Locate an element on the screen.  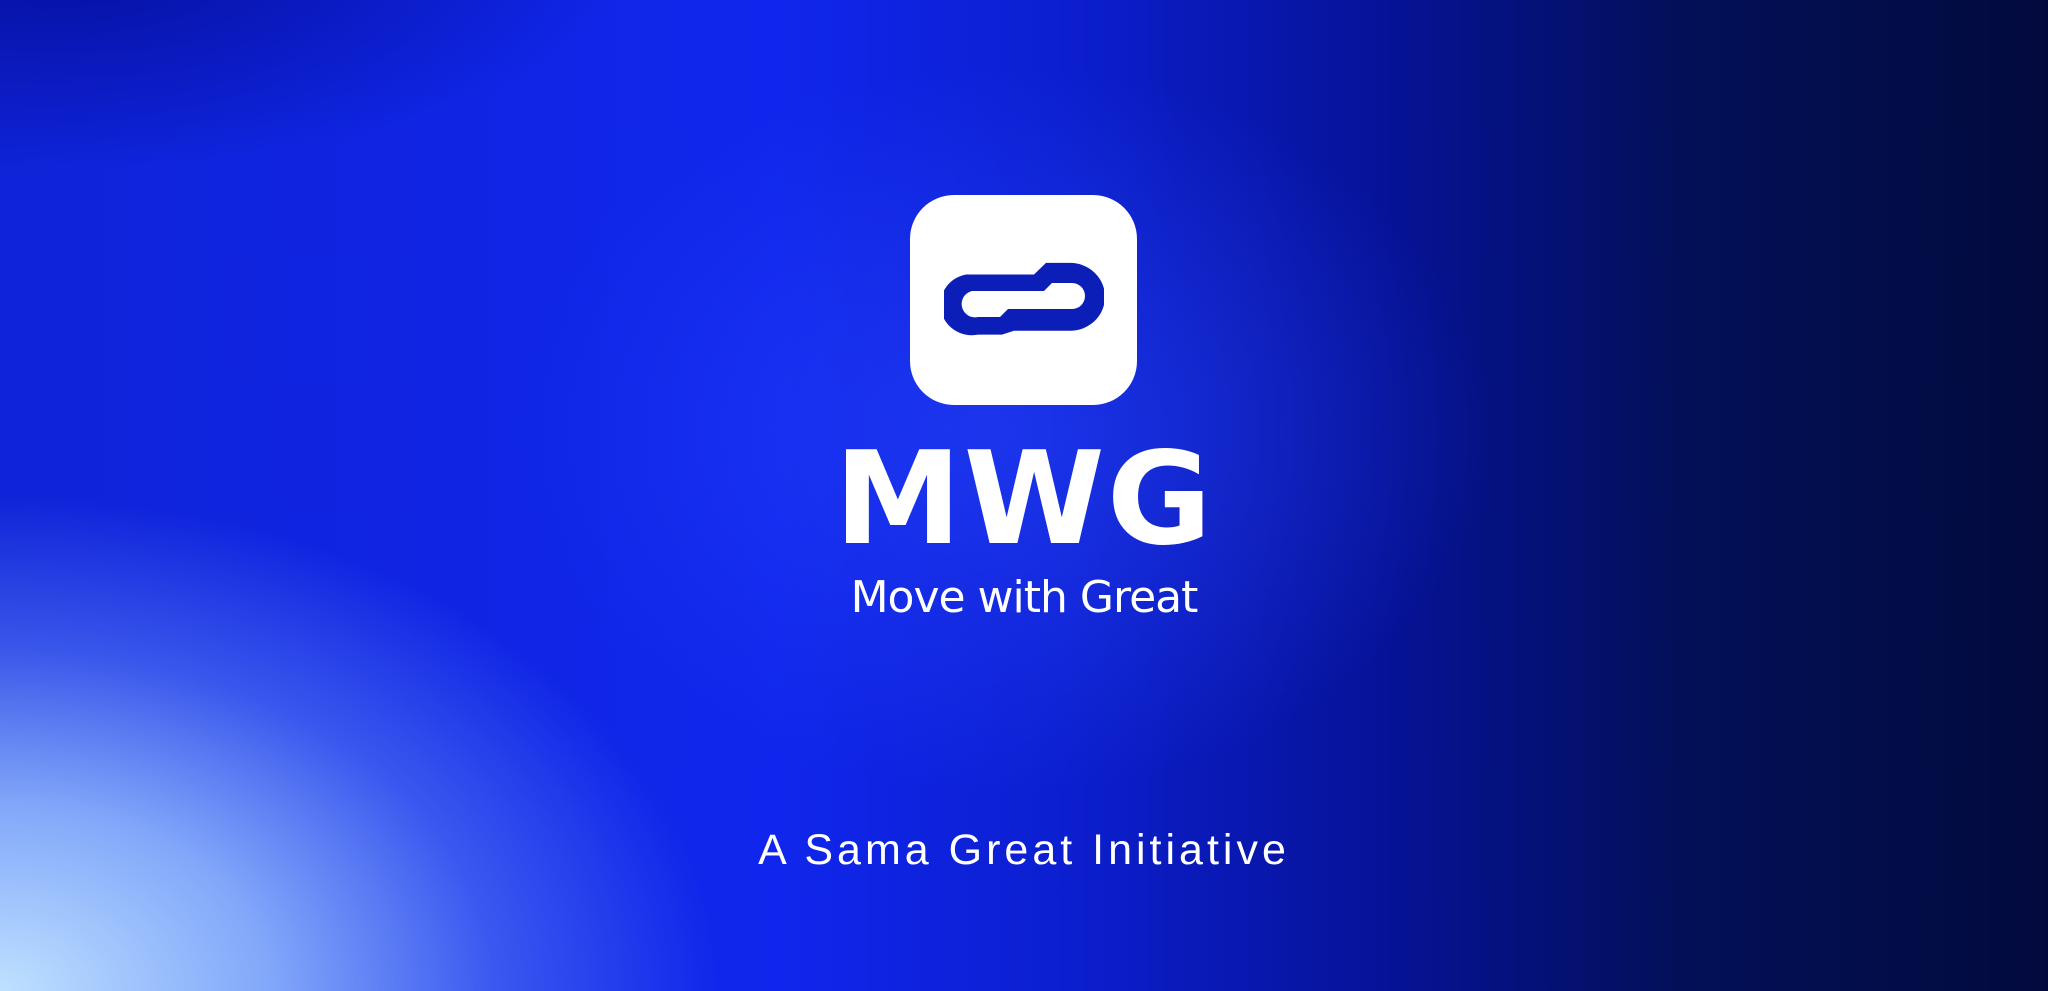
brand-tagline: Move with Great is located at coordinates (1024, 597).